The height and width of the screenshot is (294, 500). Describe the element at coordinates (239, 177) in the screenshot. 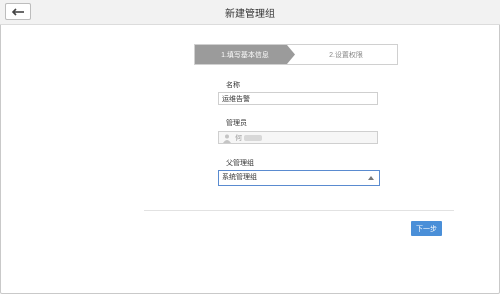

I see `parent-group-value: 系统管理组` at that location.